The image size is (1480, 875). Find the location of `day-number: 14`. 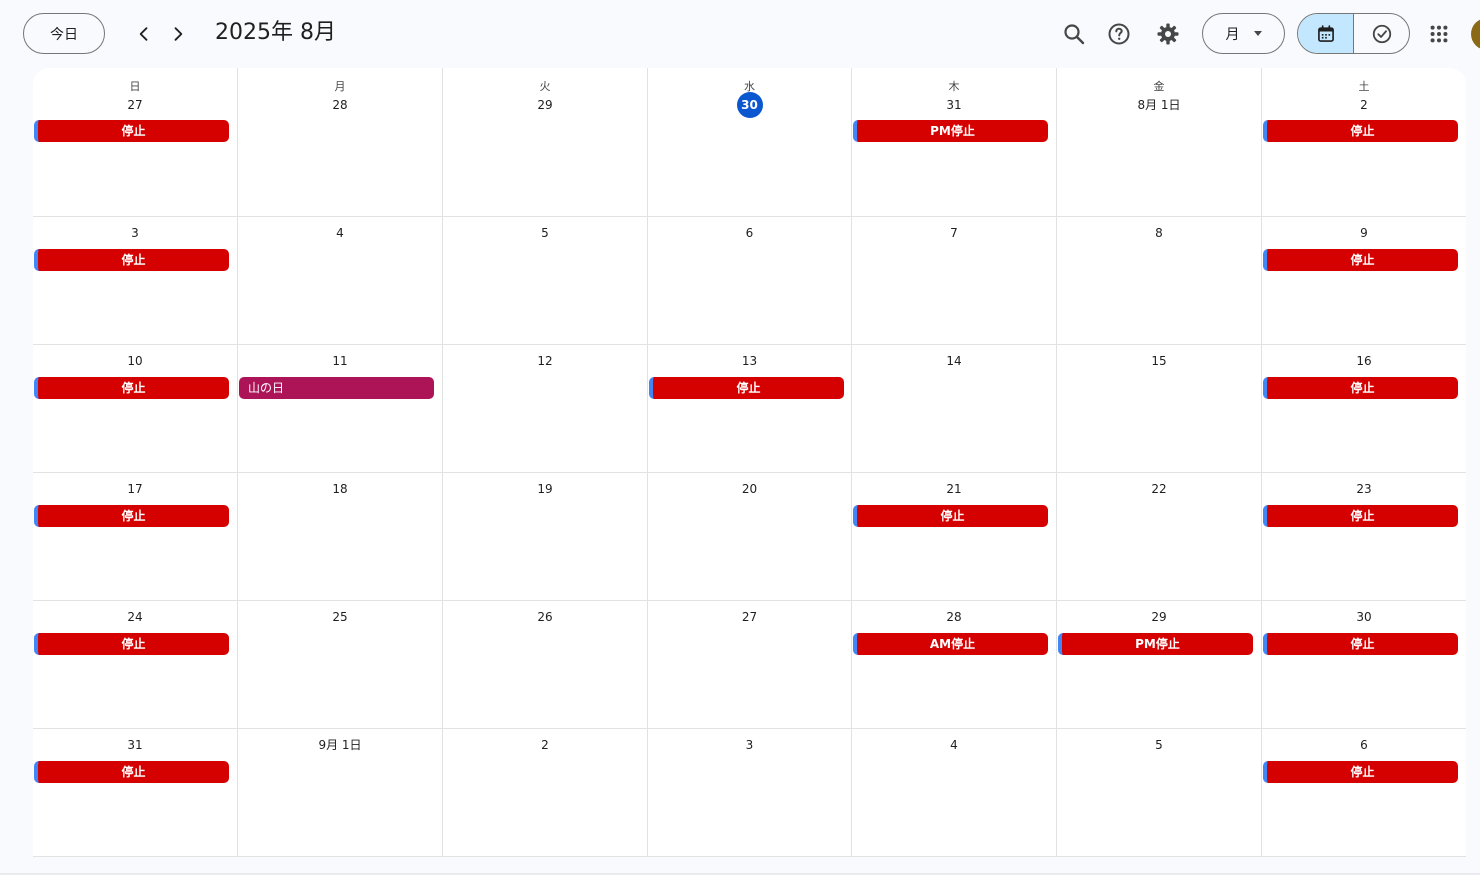

day-number: 14 is located at coordinates (954, 361).